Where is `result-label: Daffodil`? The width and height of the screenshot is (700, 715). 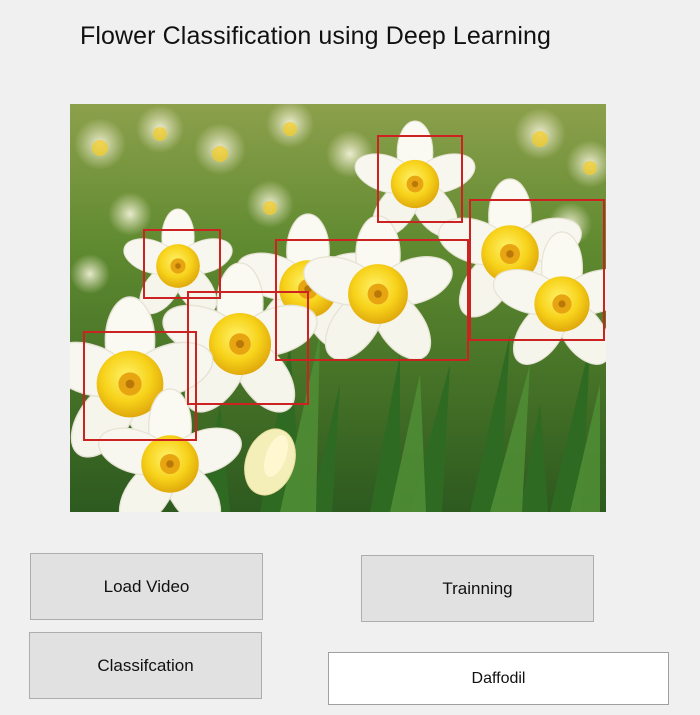 result-label: Daffodil is located at coordinates (498, 678).